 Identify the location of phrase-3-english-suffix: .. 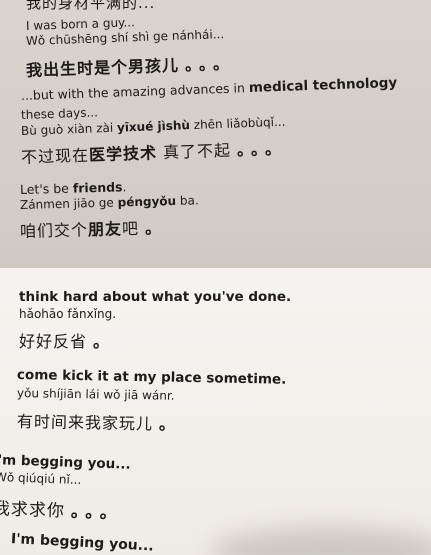
(124, 187).